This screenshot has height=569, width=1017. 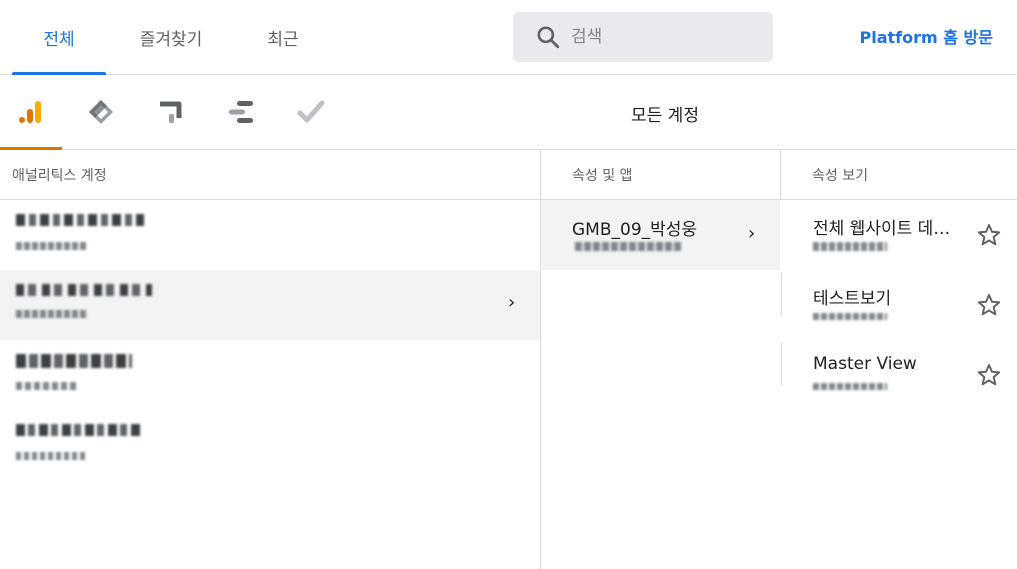 What do you see at coordinates (283, 39) in the screenshot?
I see `tab-recent-label: 최근` at bounding box center [283, 39].